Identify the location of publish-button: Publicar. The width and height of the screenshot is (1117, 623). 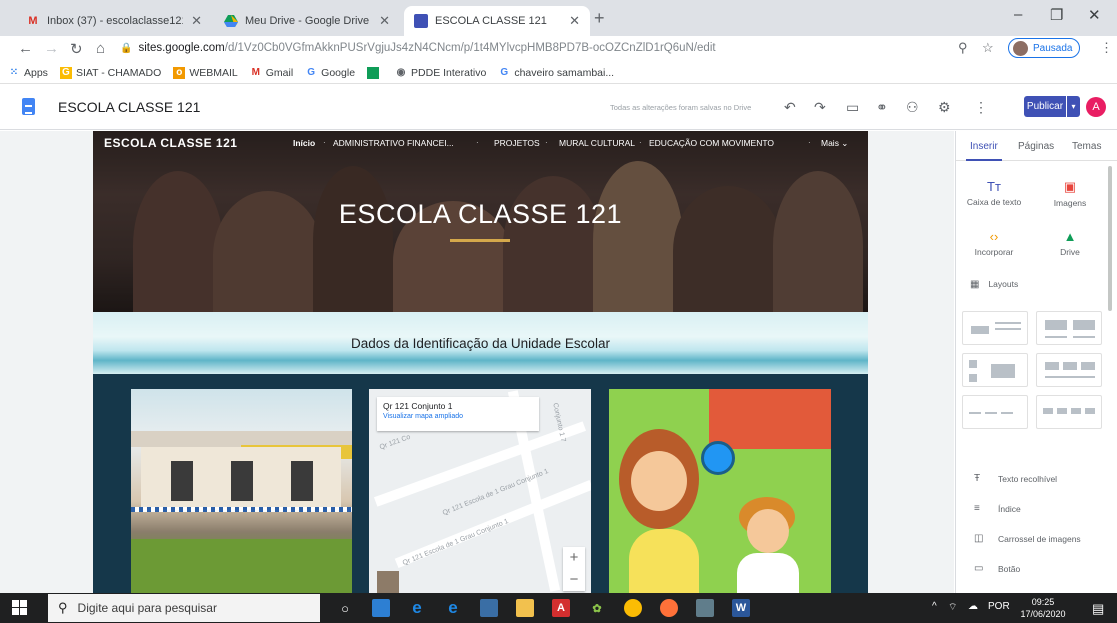
(1045, 106).